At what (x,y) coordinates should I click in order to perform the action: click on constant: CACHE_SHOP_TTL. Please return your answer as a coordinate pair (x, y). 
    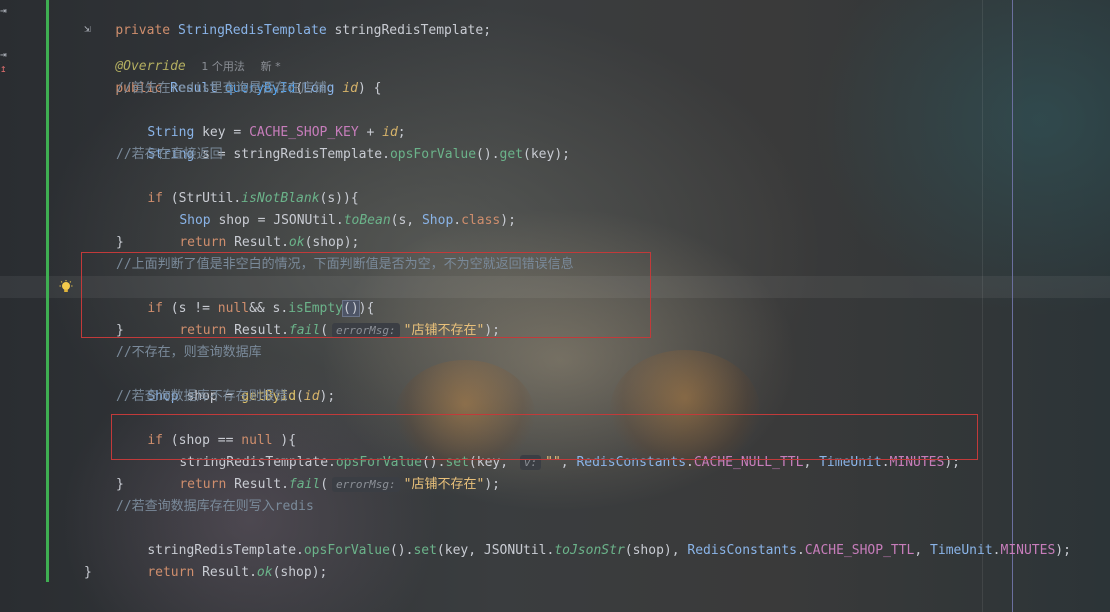
    Looking at the image, I should click on (859, 550).